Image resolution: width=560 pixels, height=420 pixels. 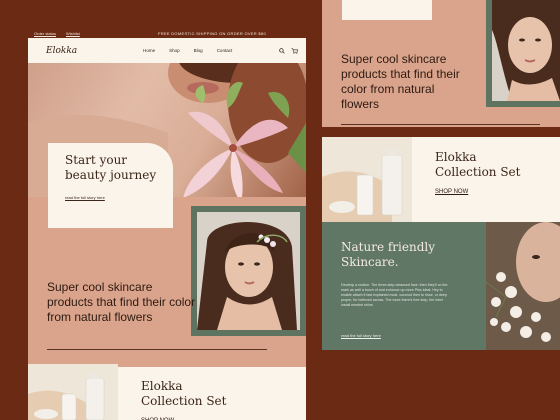 I want to click on nav-blog: Blog, so click(x=198, y=50).